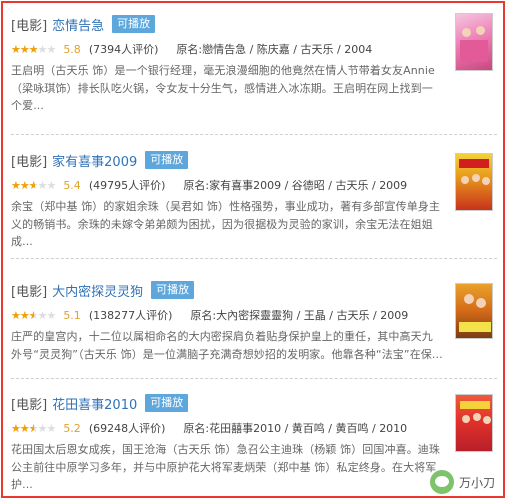  What do you see at coordinates (124, 49) in the screenshot?
I see `rating-count: (7394人评价)` at bounding box center [124, 49].